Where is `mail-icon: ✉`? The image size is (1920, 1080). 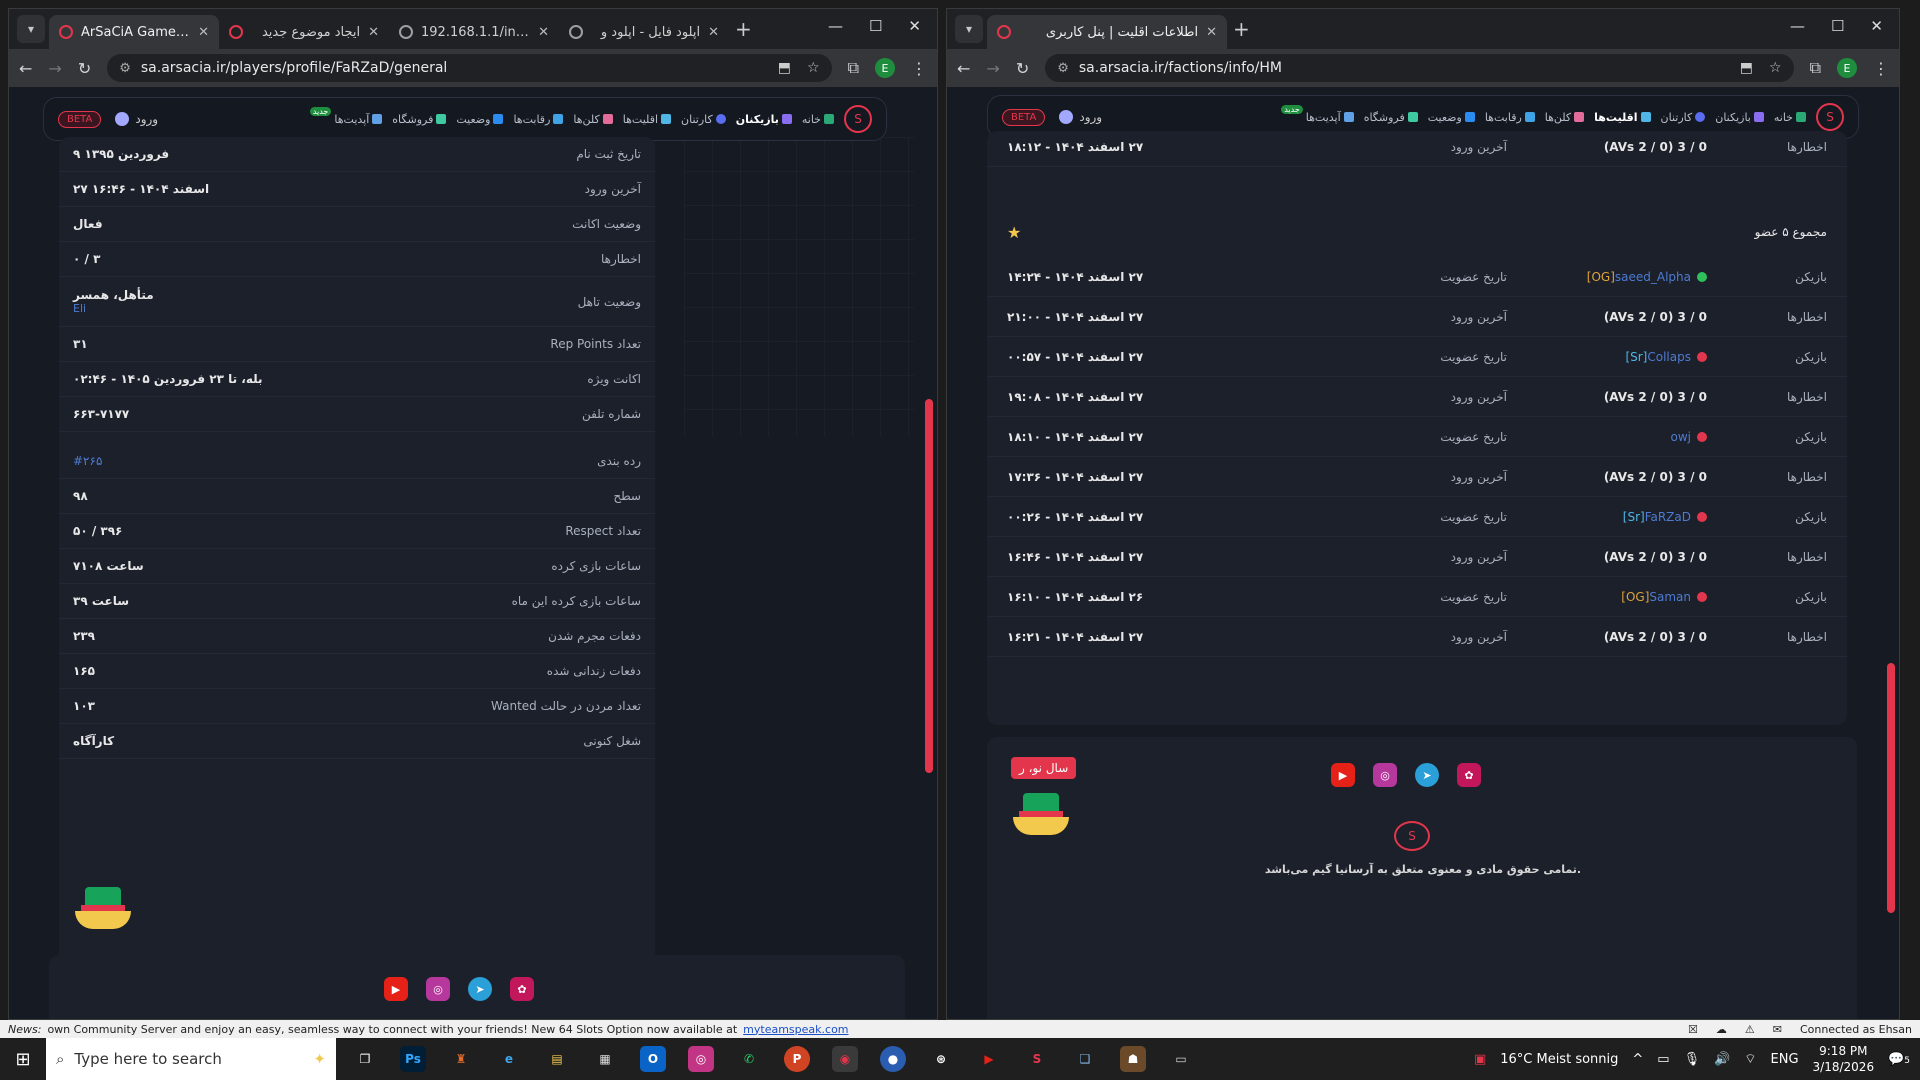
mail-icon: ✉ is located at coordinates (1777, 1029).